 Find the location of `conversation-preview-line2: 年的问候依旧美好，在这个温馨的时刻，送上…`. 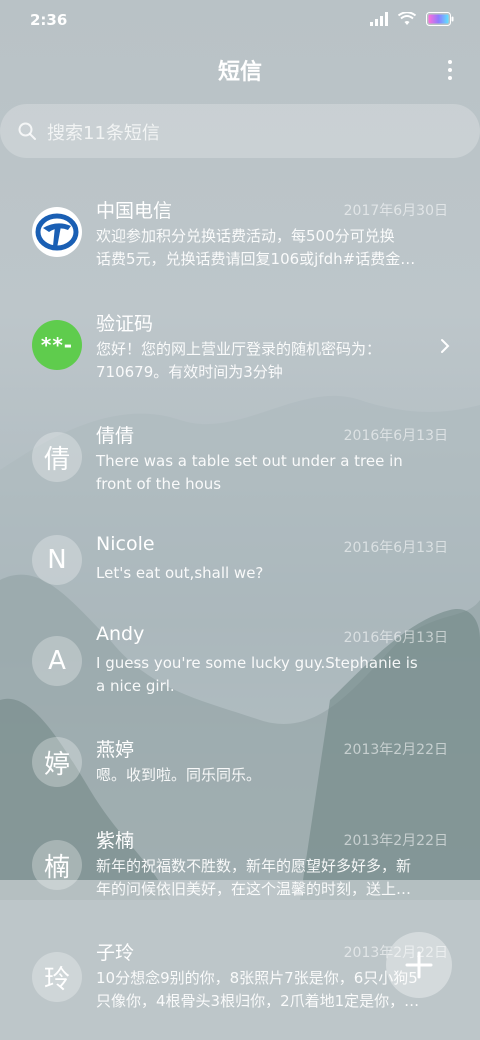

conversation-preview-line2: 年的问候依旧美好，在这个温馨的时刻，送上… is located at coordinates (254, 889).